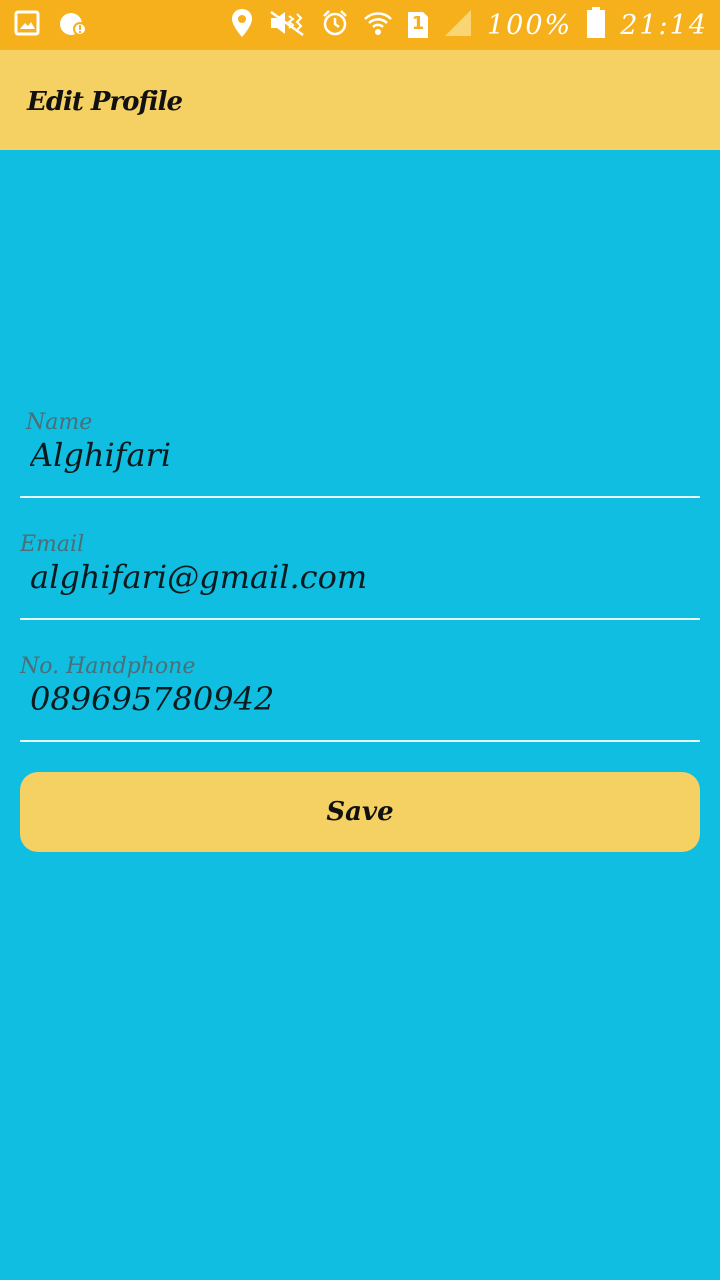 Image resolution: width=720 pixels, height=1280 pixels. I want to click on save-button: Save, so click(360, 812).